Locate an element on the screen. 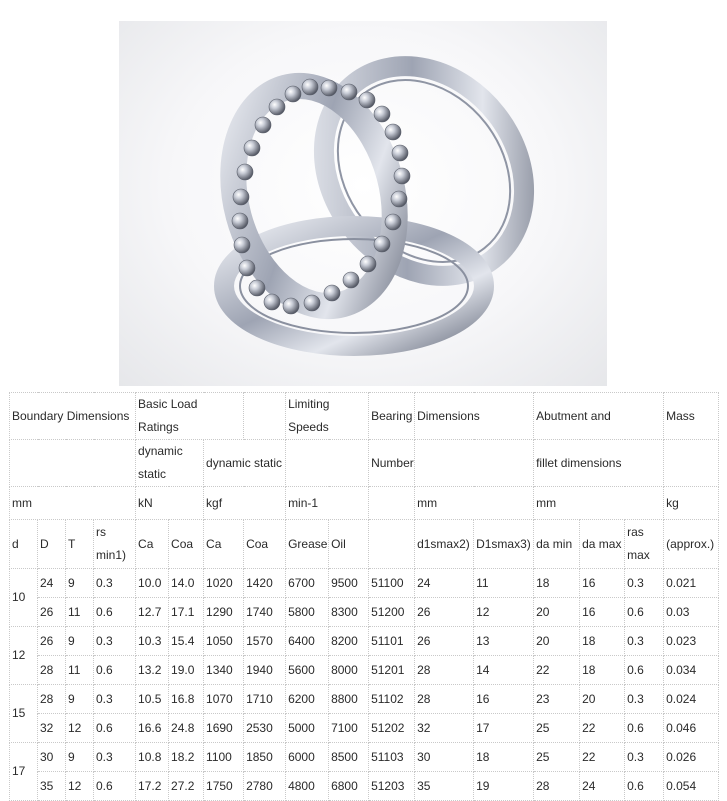  table-cell: 1690 is located at coordinates (224, 728).